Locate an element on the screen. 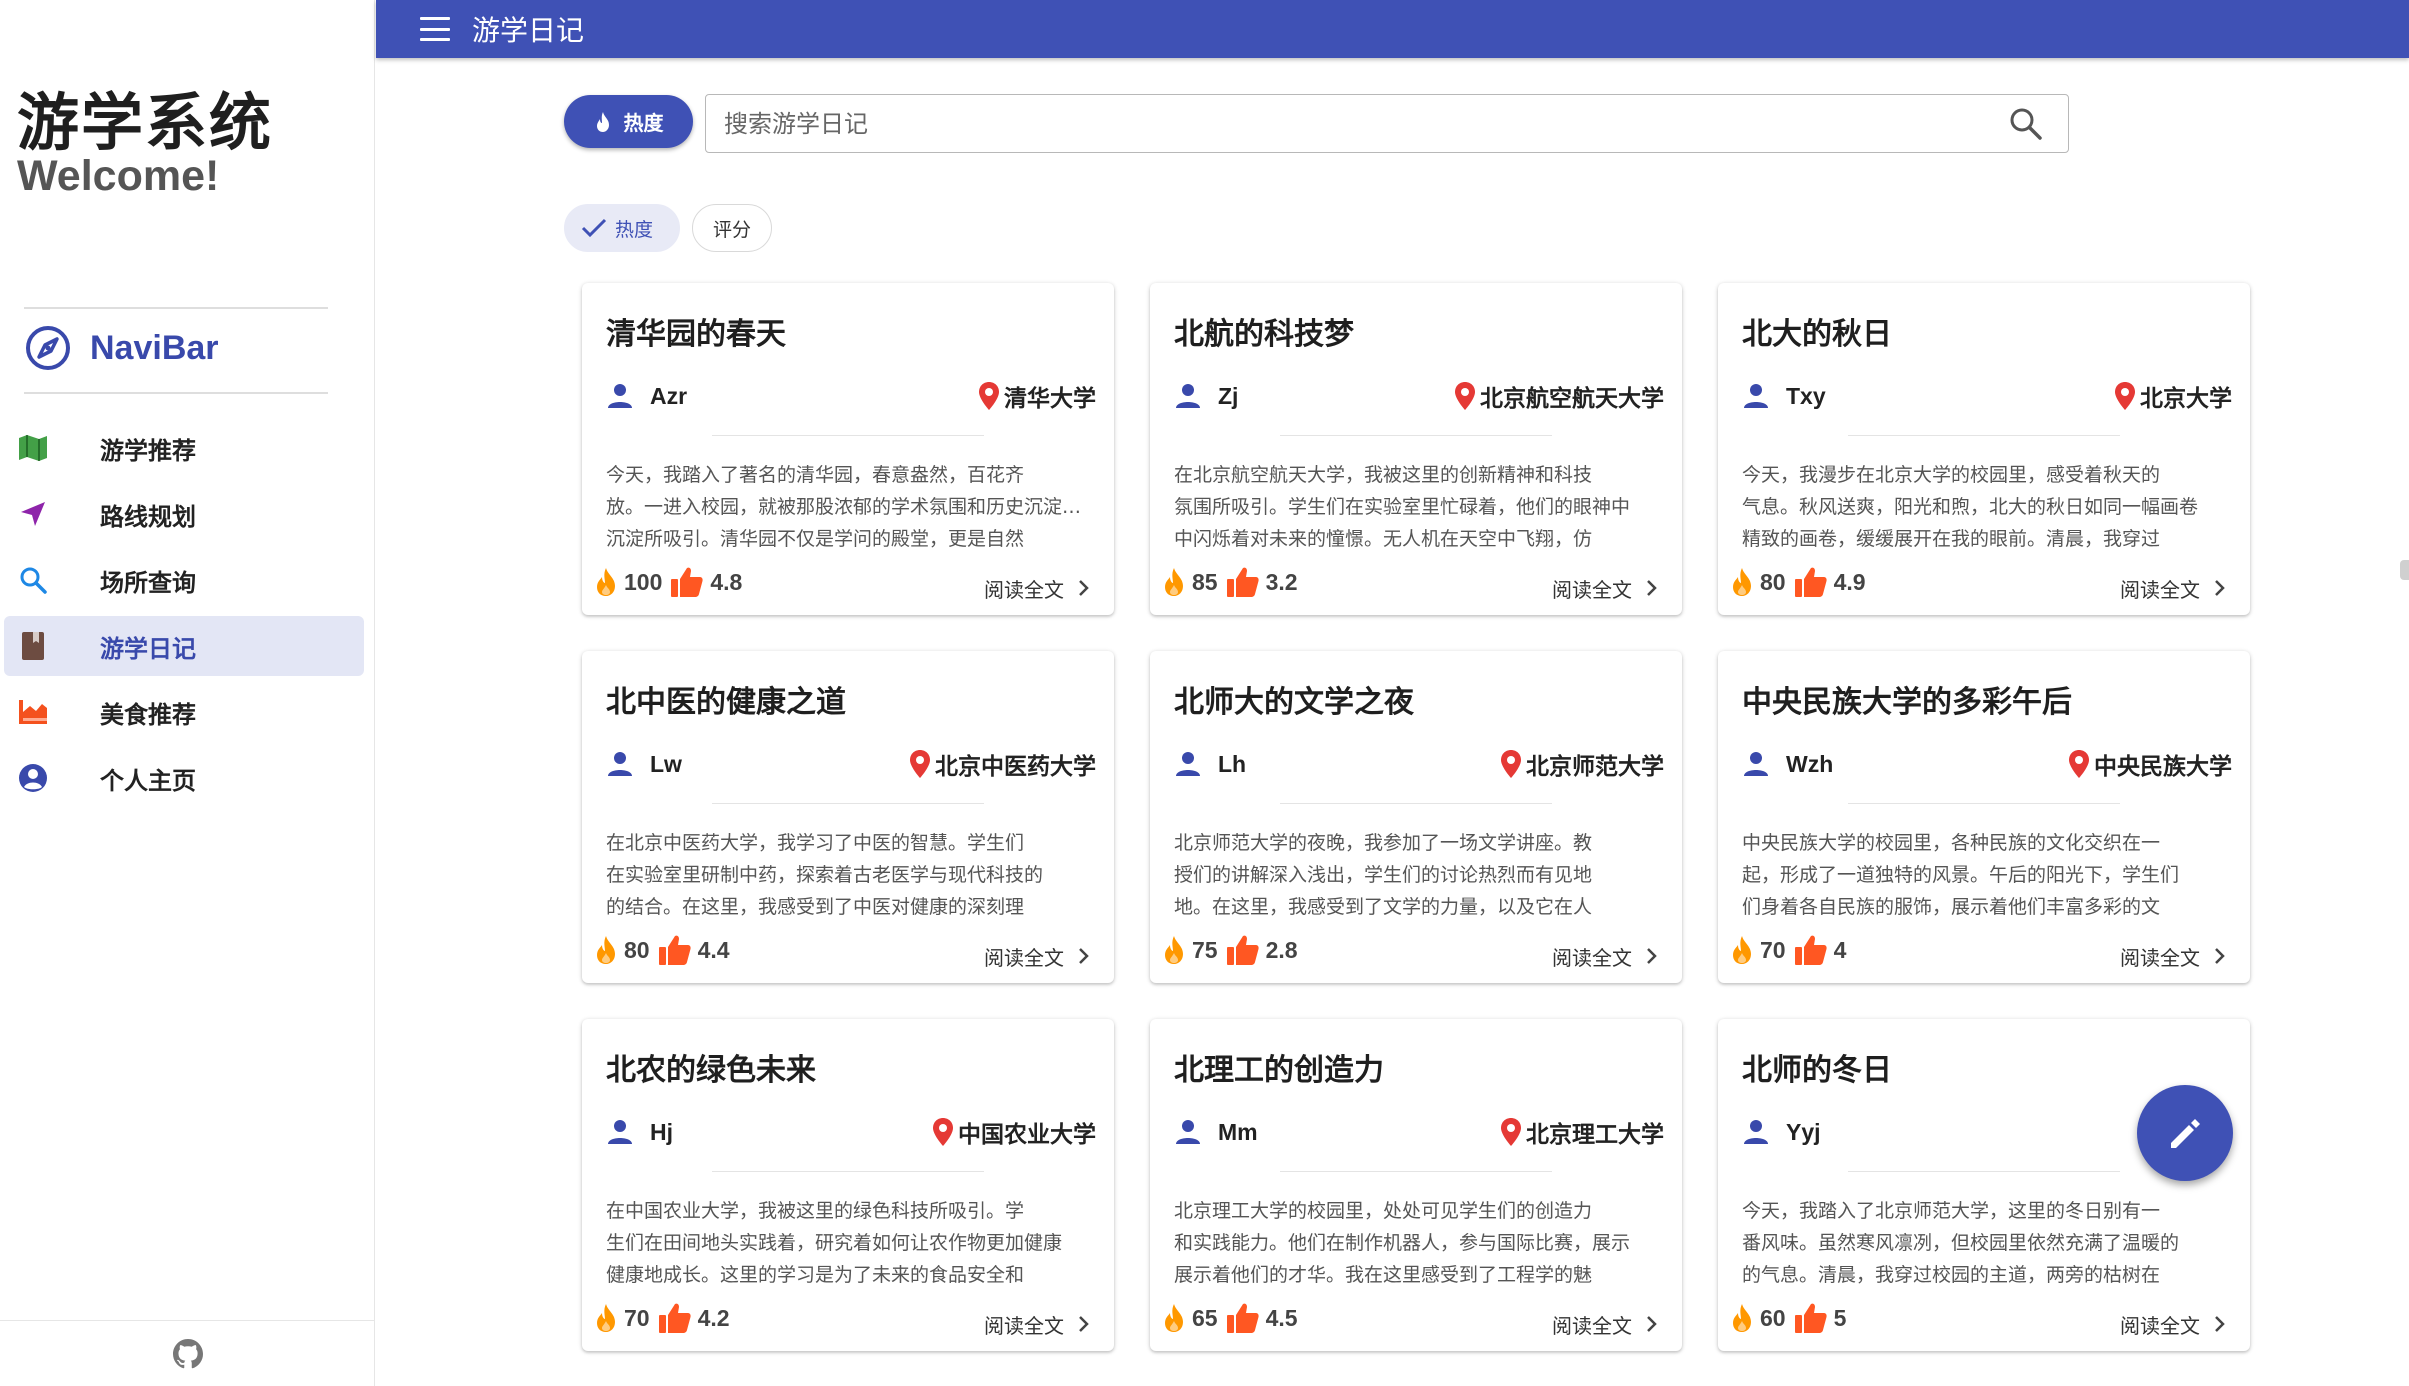 This screenshot has height=1386, width=2409. search-icon is located at coordinates (2026, 124).